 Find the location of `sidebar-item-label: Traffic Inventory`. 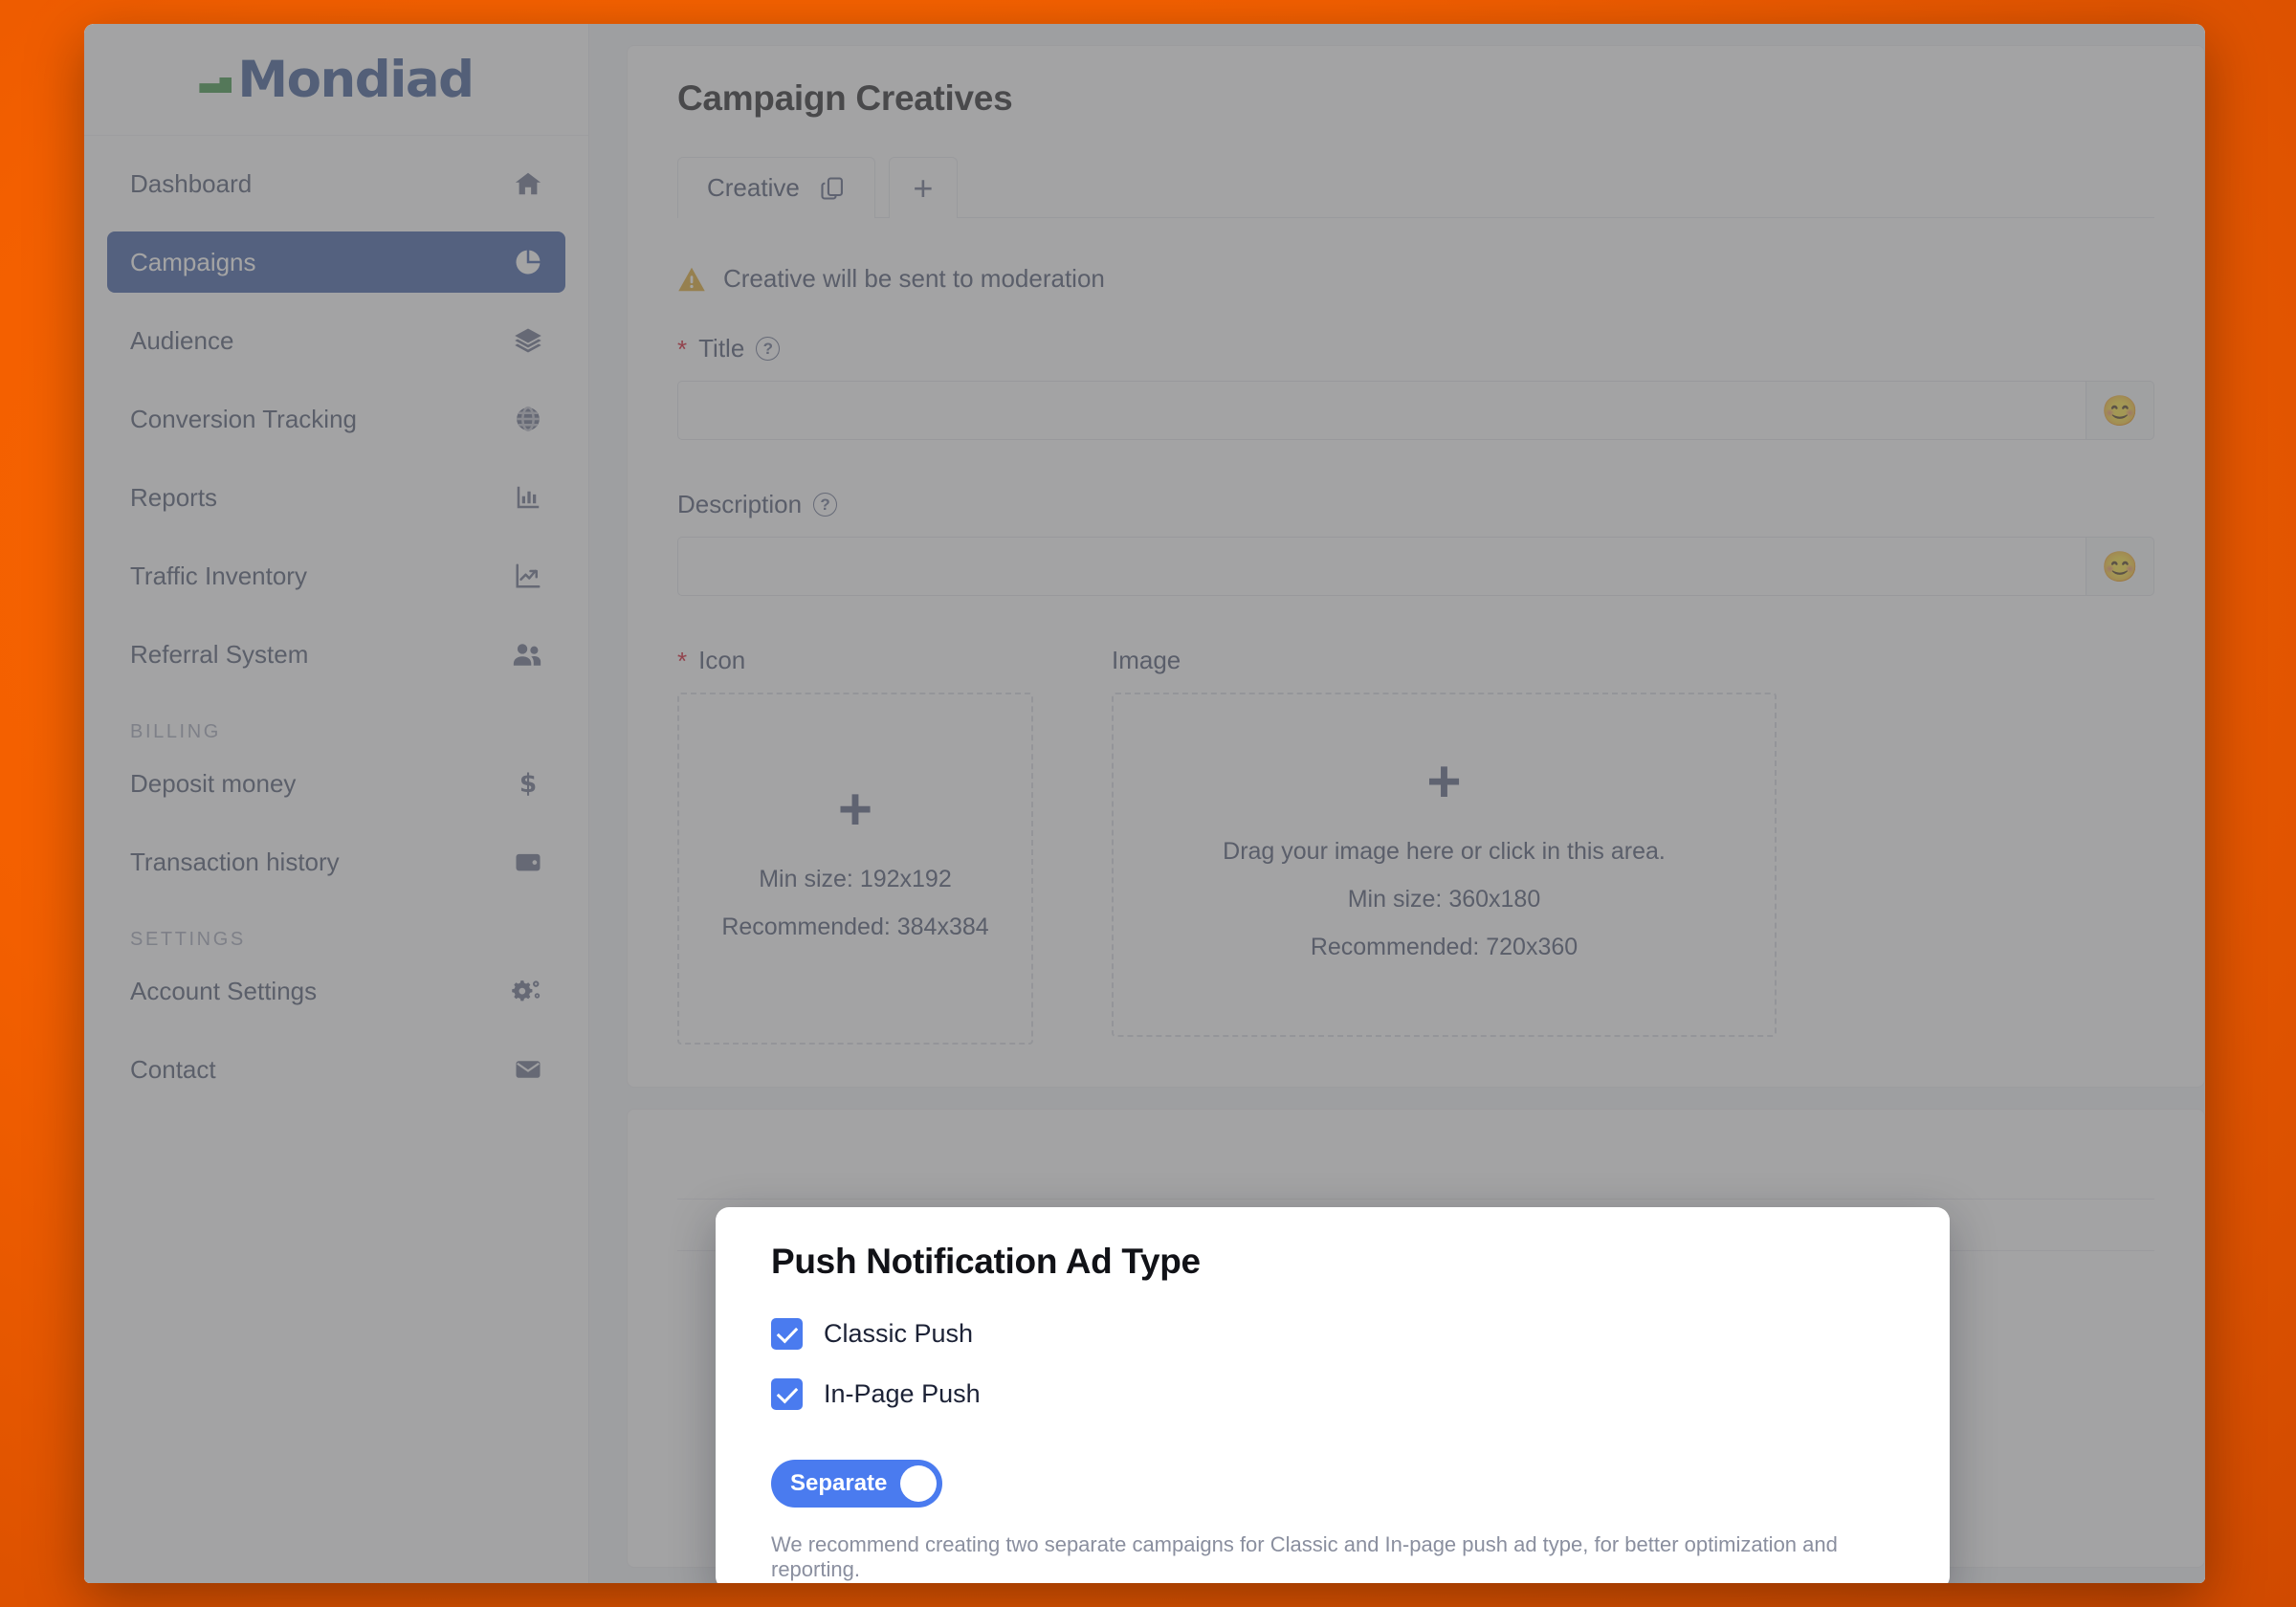

sidebar-item-label: Traffic Inventory is located at coordinates (218, 575).